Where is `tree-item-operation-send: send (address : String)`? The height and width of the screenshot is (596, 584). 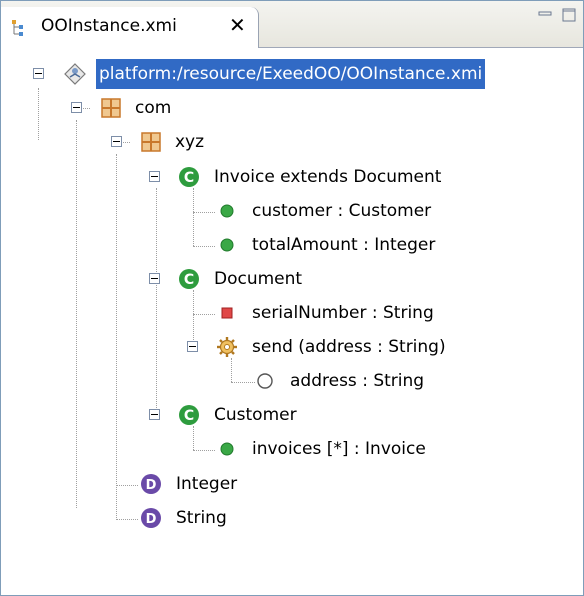
tree-item-operation-send: send (address : String) is located at coordinates (292, 347).